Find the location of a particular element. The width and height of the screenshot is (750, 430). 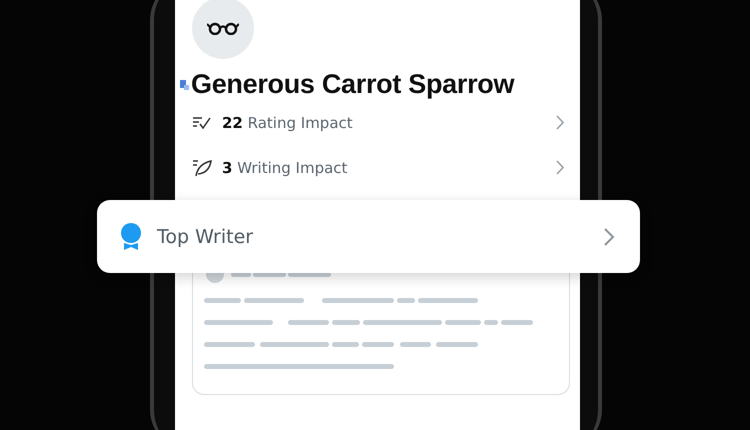

badge-card: Top Writer is located at coordinates (368, 236).